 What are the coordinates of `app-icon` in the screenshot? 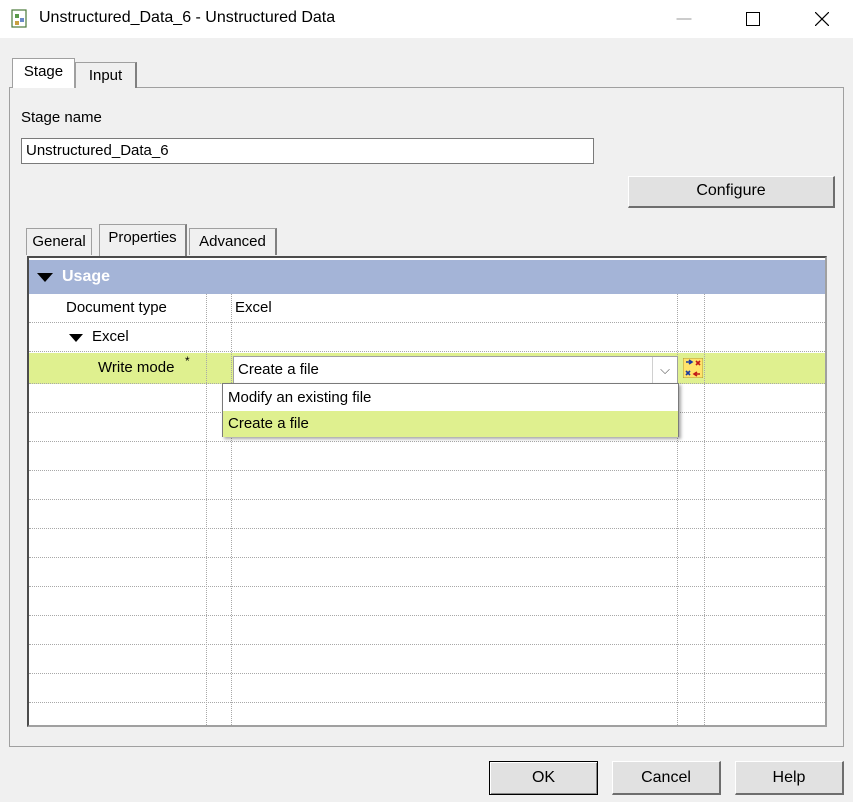 It's located at (19, 18).